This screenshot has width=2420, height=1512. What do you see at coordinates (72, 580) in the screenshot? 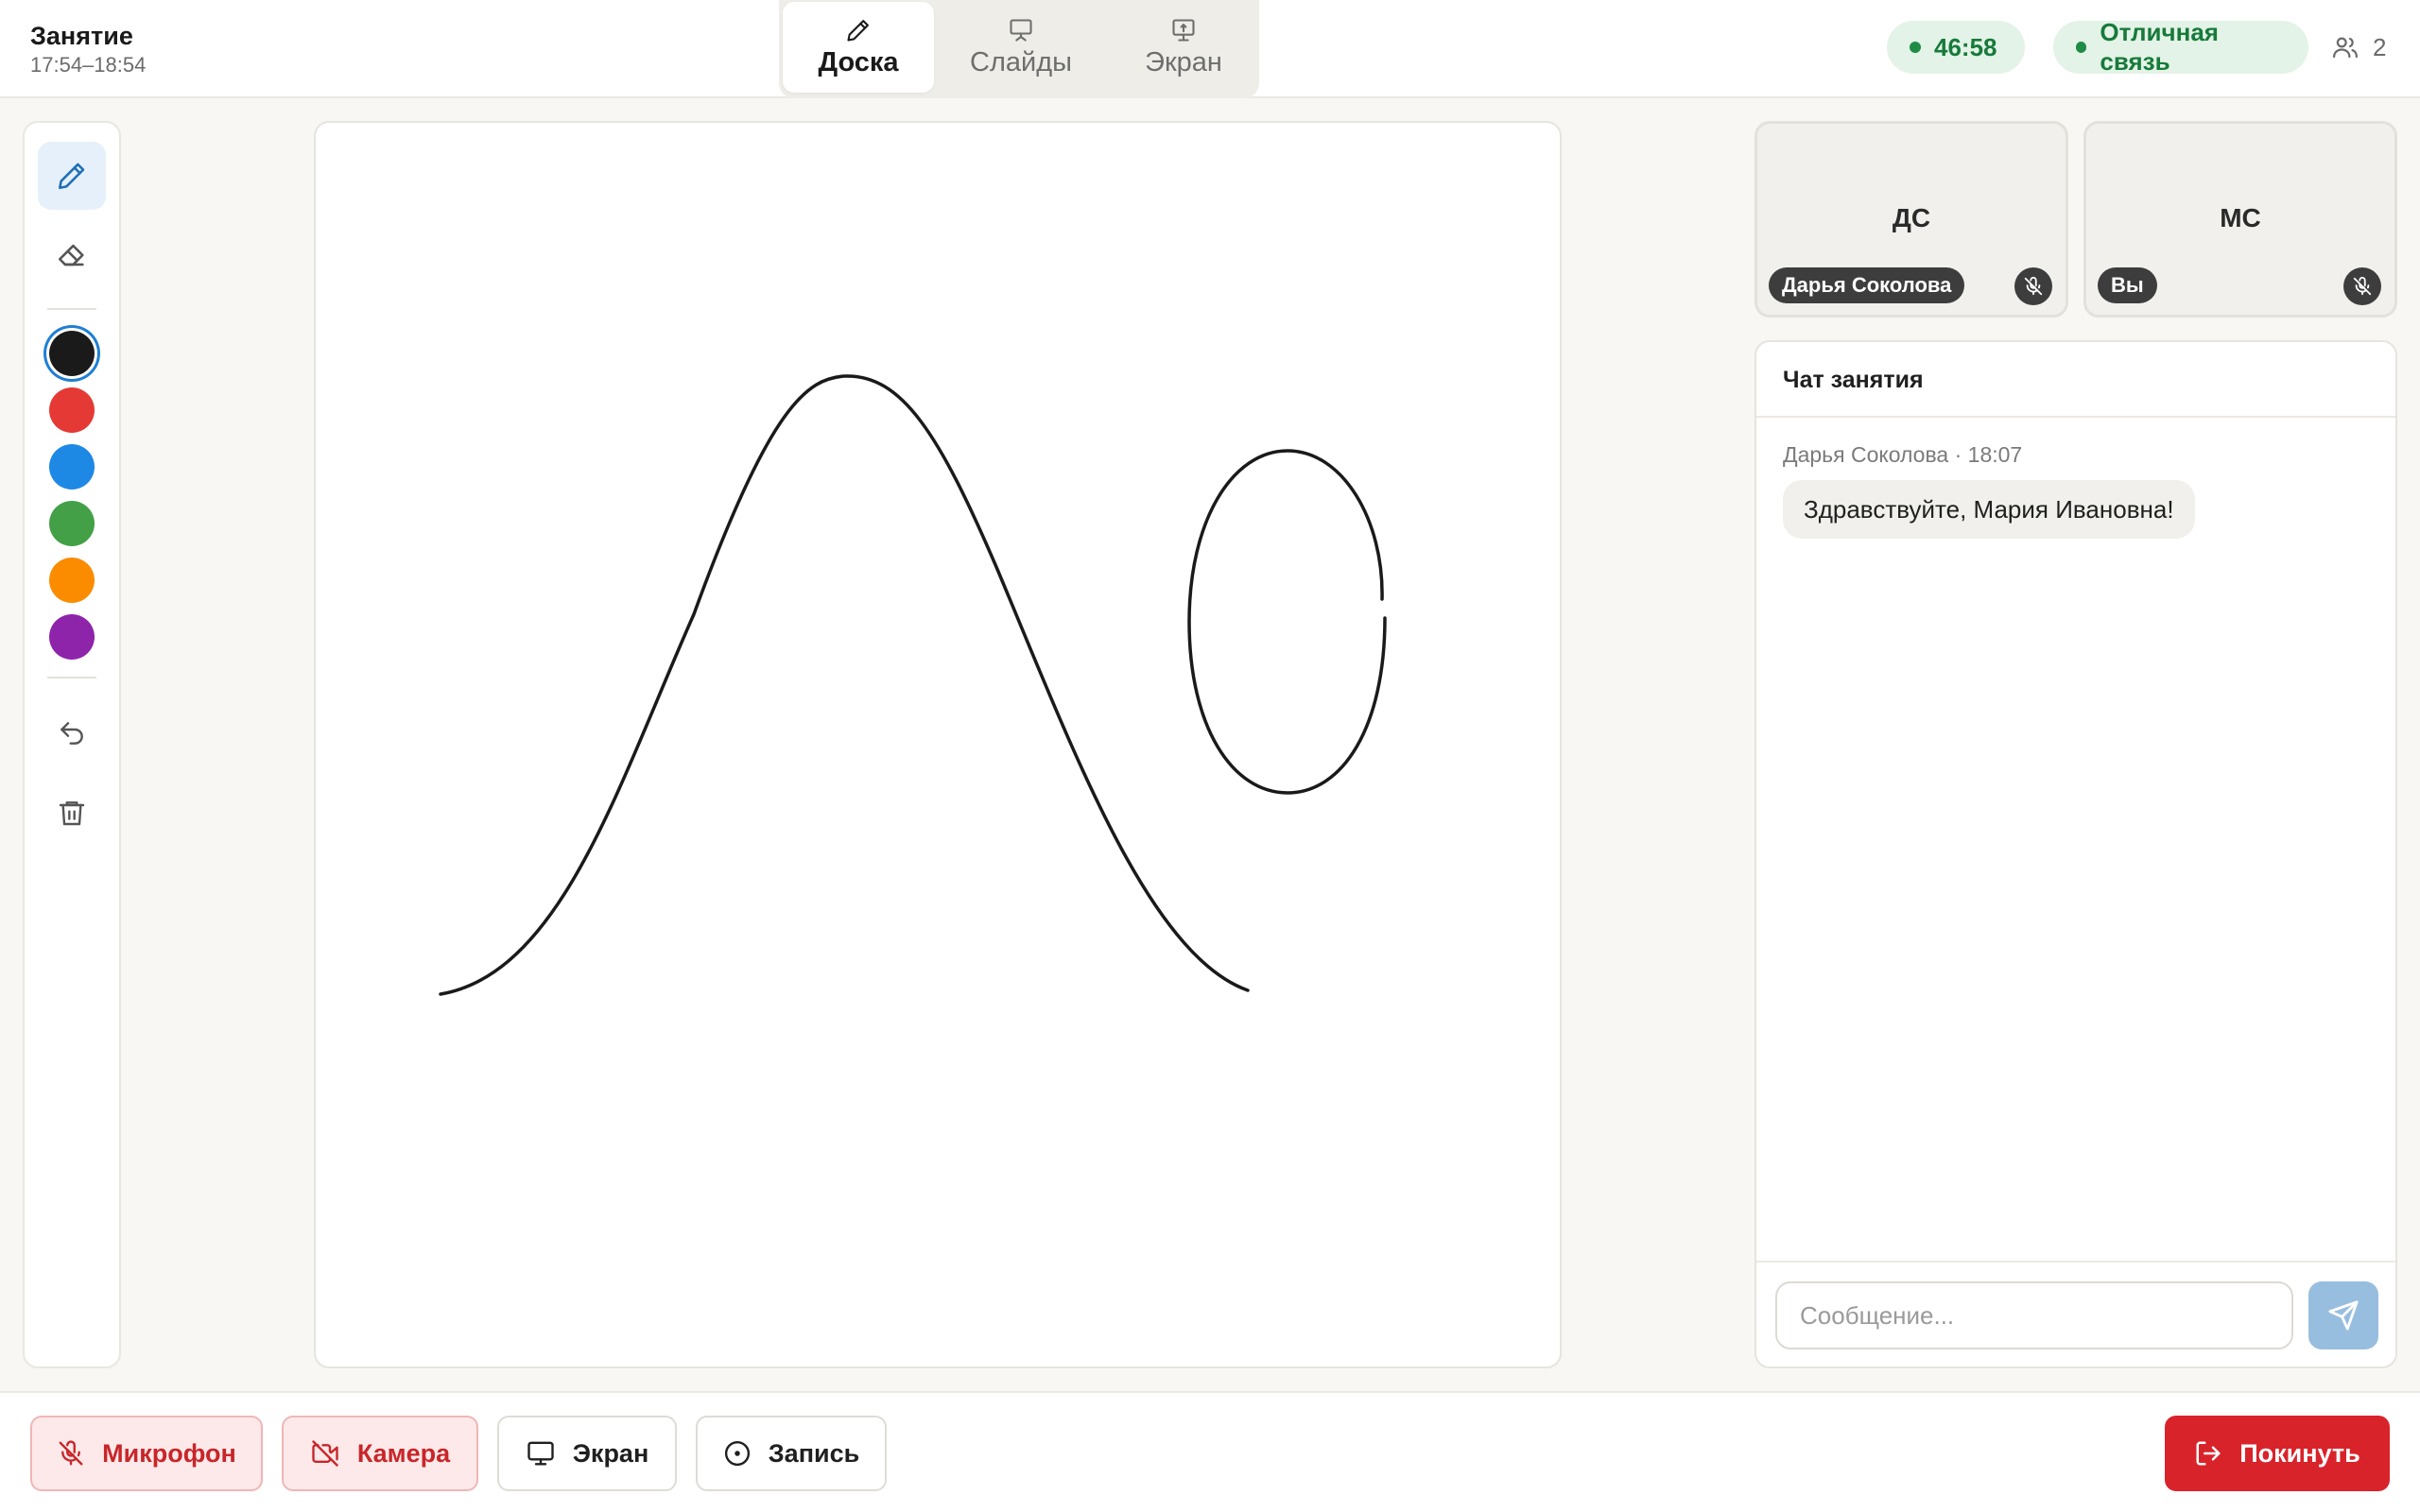
I see `color-swatch-orange` at bounding box center [72, 580].